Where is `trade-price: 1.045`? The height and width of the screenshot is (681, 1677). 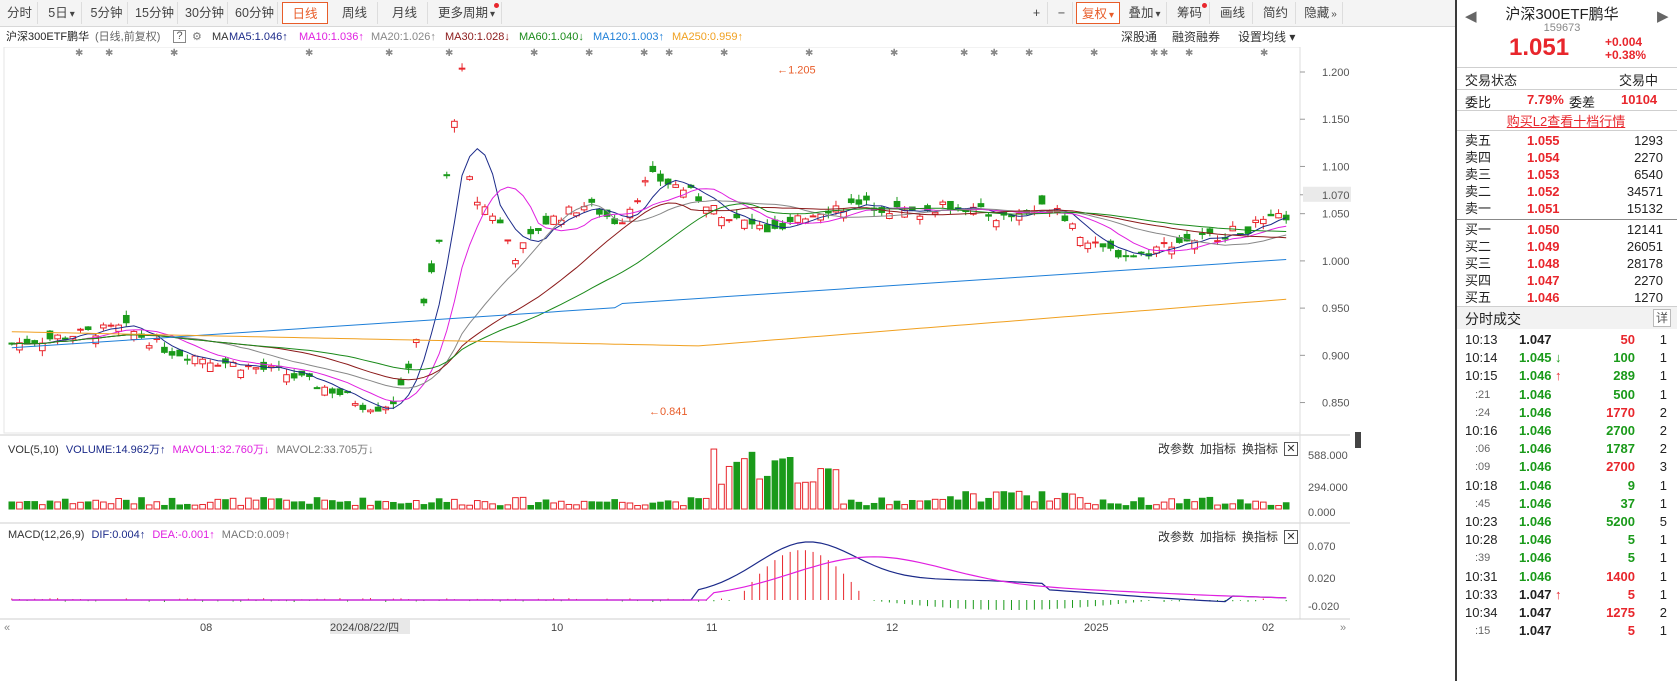
trade-price: 1.045 is located at coordinates (1535, 358).